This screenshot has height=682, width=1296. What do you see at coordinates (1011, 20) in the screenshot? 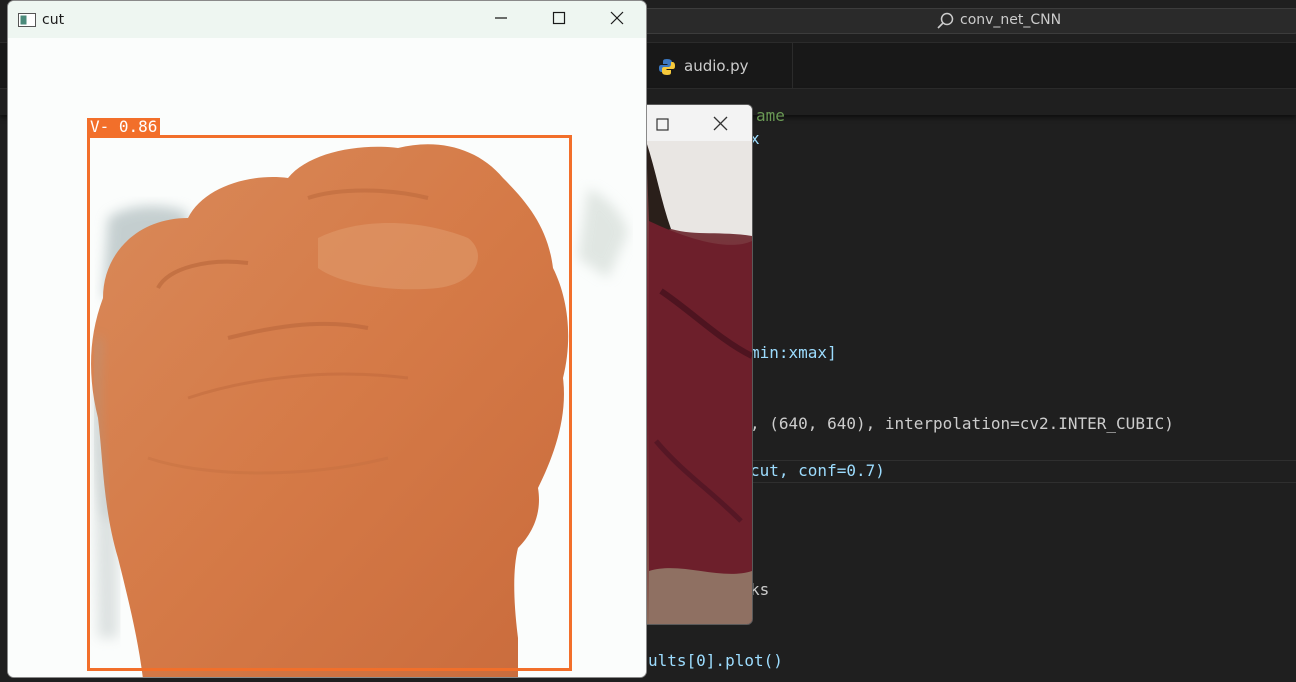
I see `search-text: conv_net_CNN` at bounding box center [1011, 20].